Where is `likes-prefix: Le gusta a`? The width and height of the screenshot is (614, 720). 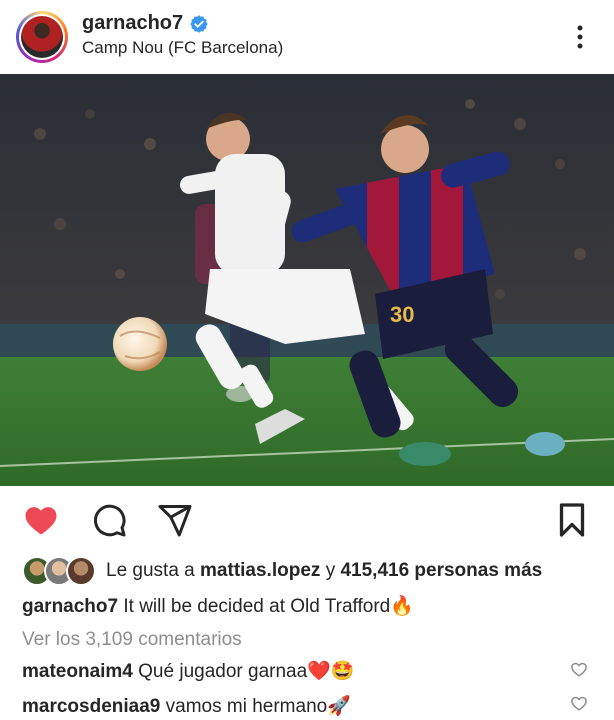
likes-prefix: Le gusta a is located at coordinates (150, 570).